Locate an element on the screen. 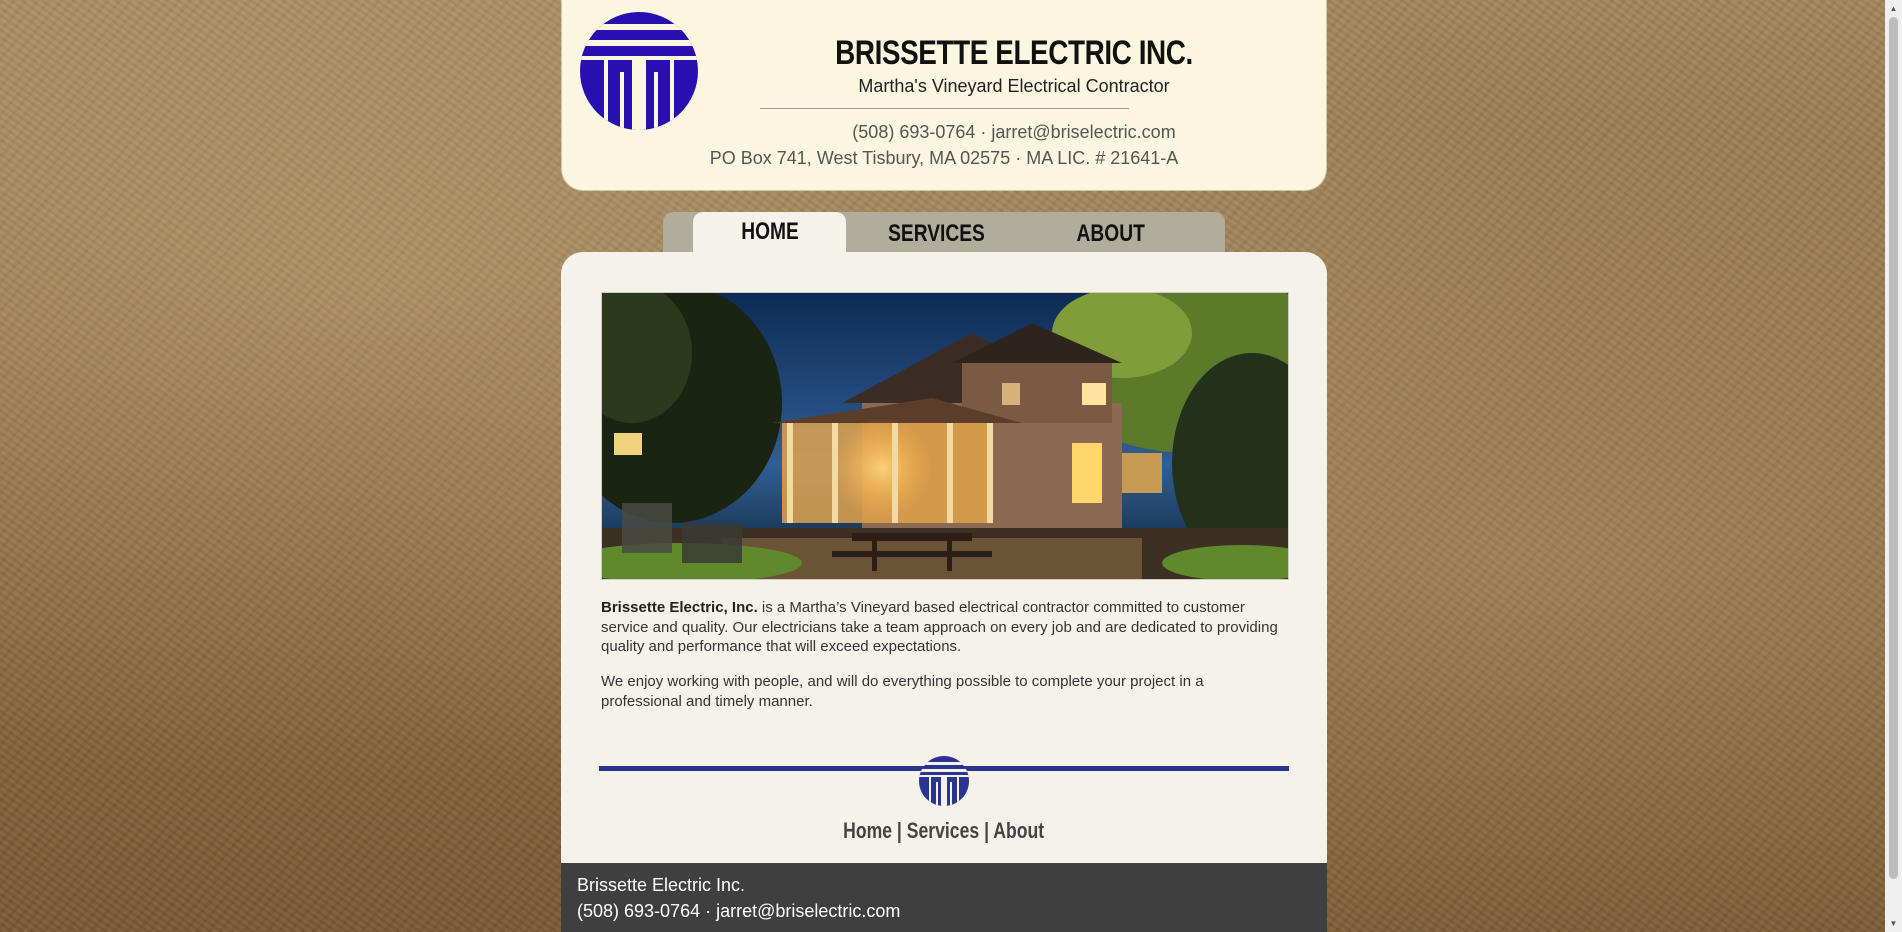  main-nav: HOME SERVICES ABOUT is located at coordinates (944, 233).